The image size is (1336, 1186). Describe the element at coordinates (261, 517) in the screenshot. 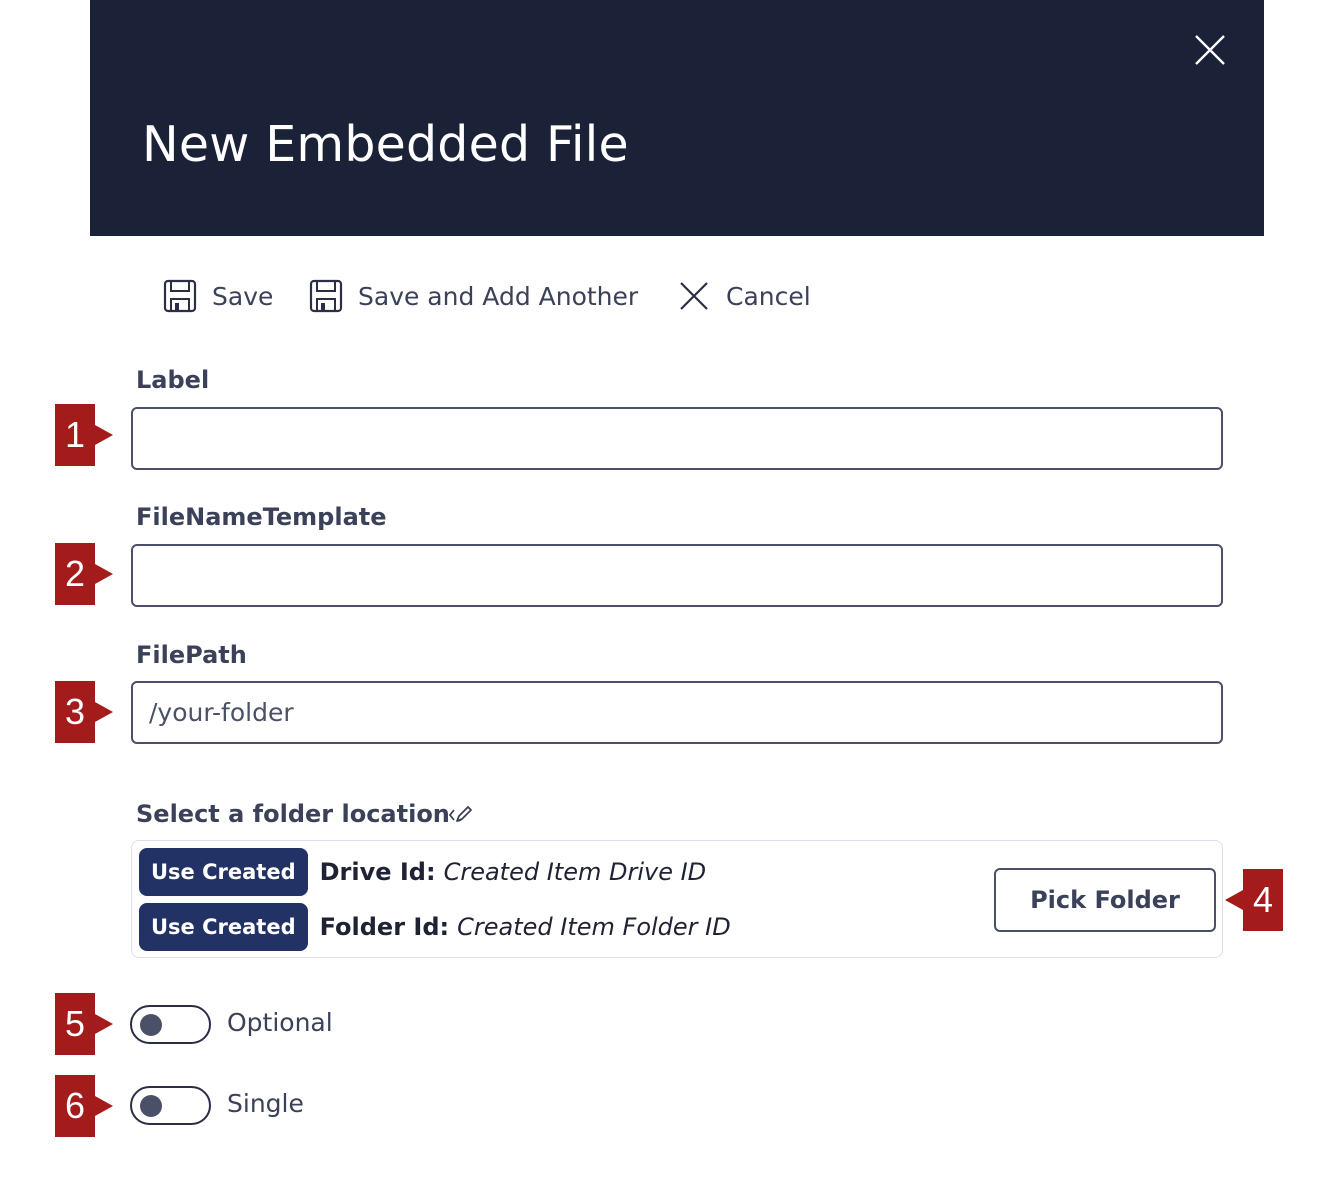

I see `filename-template-label: FileNameTemplate` at that location.